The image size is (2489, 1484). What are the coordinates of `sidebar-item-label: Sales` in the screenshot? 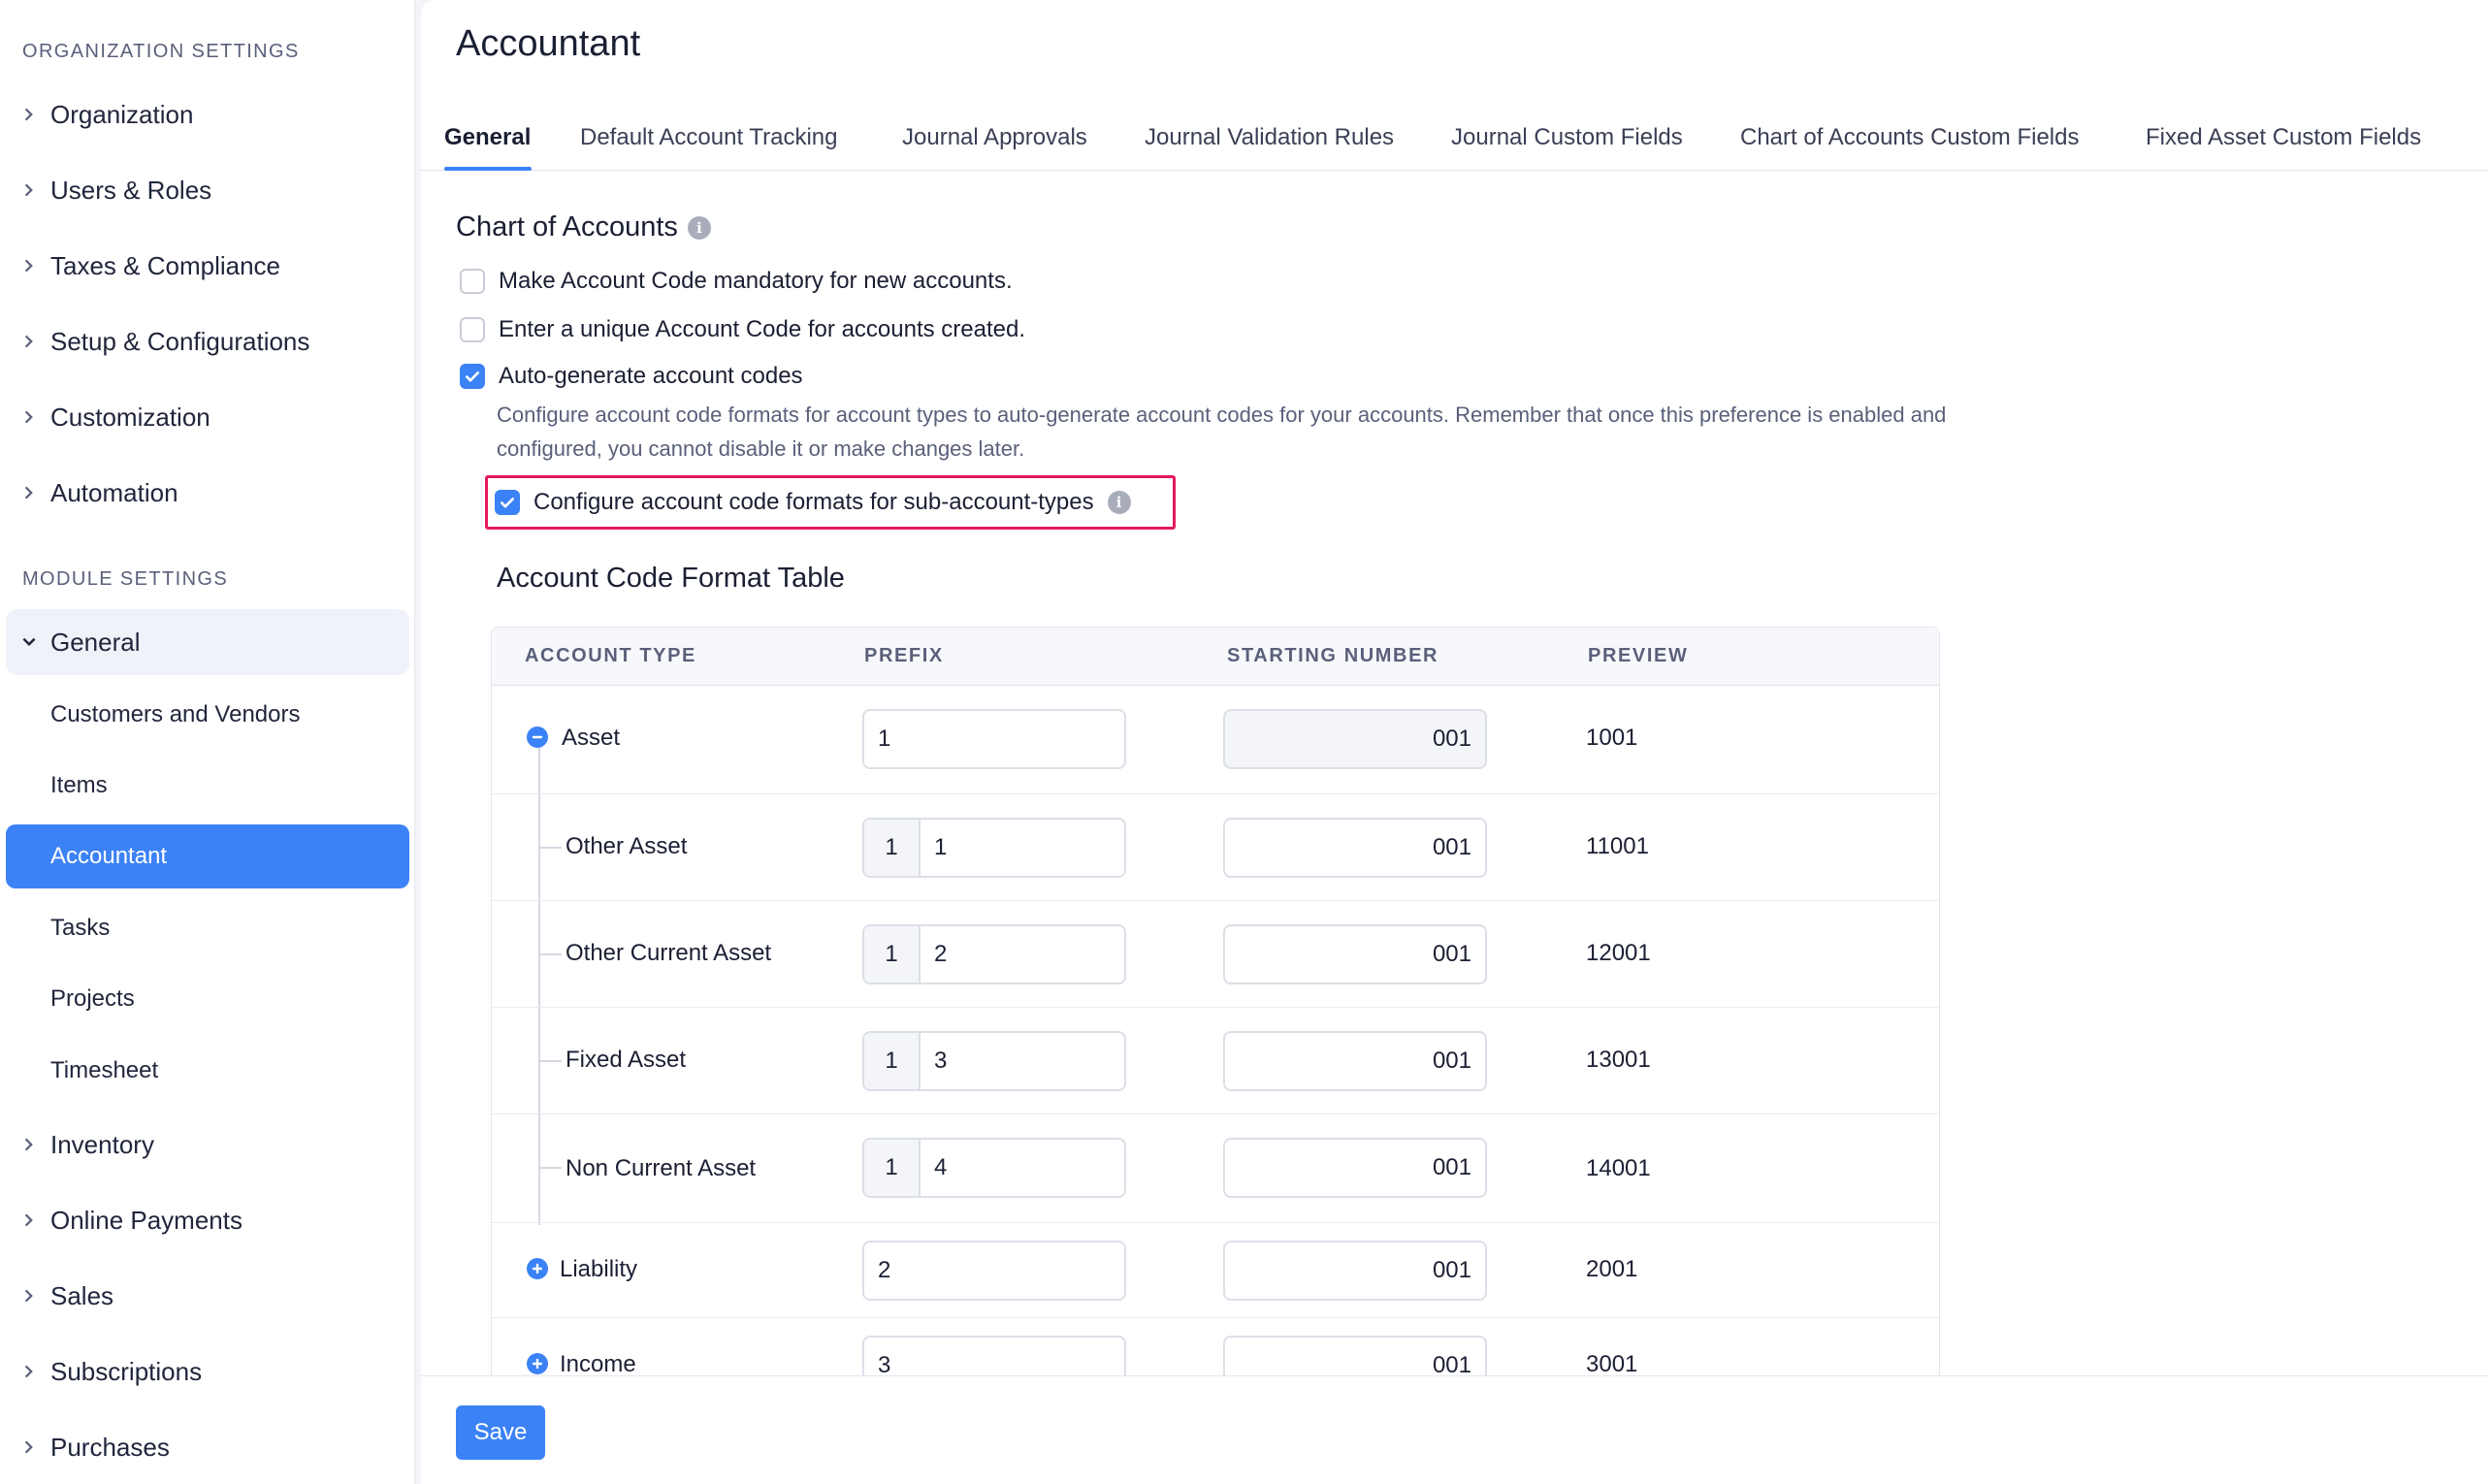 It's located at (82, 1295).